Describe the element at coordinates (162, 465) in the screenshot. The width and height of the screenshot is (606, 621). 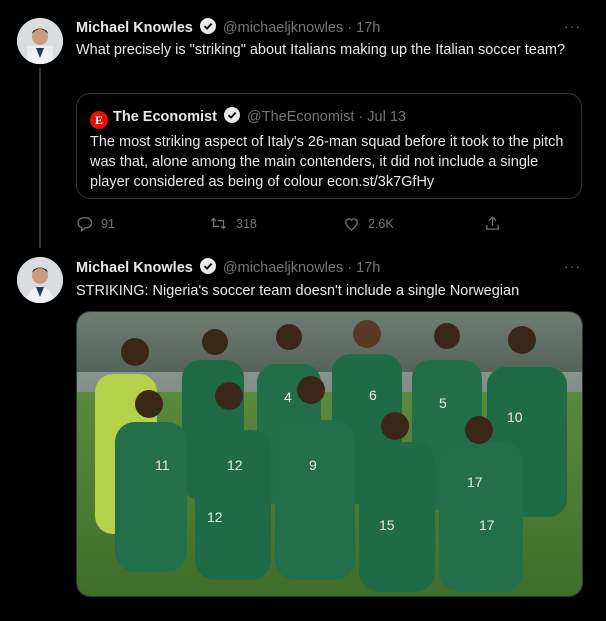
I see `jersey-number: 11` at that location.